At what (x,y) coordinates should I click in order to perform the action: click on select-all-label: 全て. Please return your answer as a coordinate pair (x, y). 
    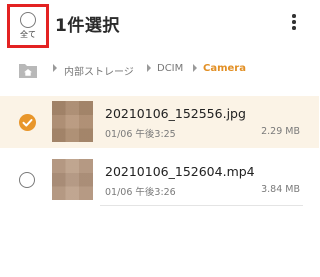
    Looking at the image, I should click on (28, 34).